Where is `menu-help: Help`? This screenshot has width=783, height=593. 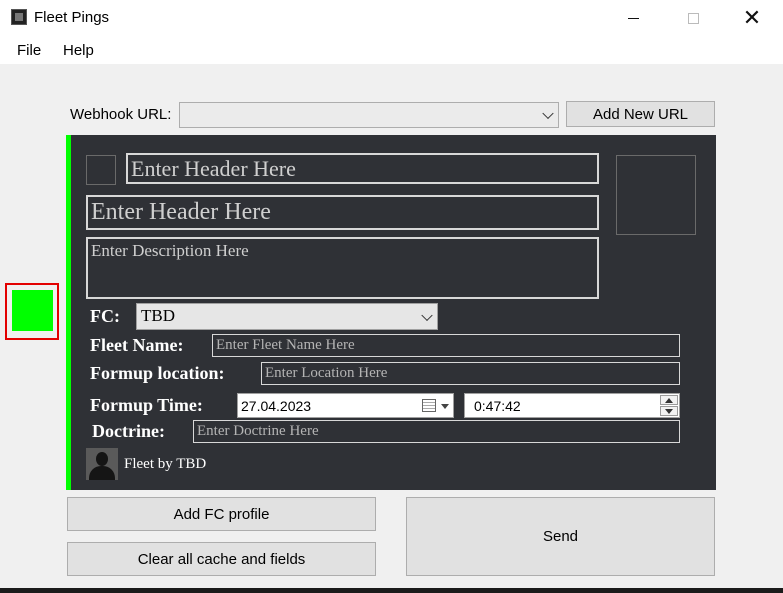
menu-help: Help is located at coordinates (78, 50).